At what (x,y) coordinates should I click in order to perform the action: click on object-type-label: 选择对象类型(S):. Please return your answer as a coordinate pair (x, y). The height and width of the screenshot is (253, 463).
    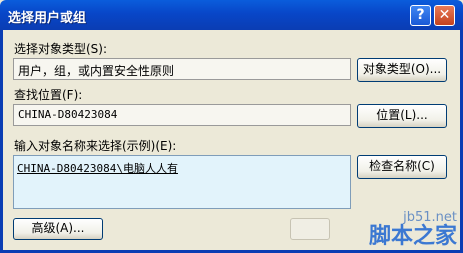
    Looking at the image, I should click on (61, 49).